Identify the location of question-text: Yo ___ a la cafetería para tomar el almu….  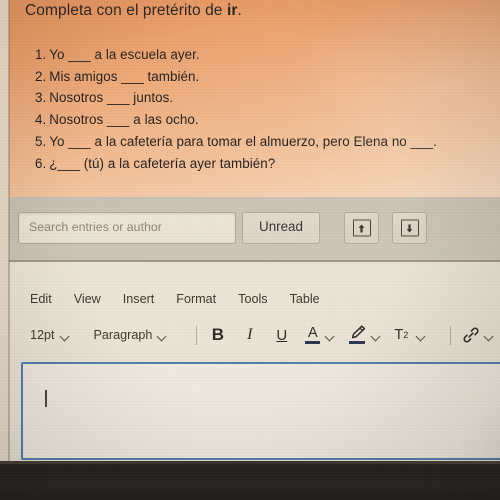
(243, 141).